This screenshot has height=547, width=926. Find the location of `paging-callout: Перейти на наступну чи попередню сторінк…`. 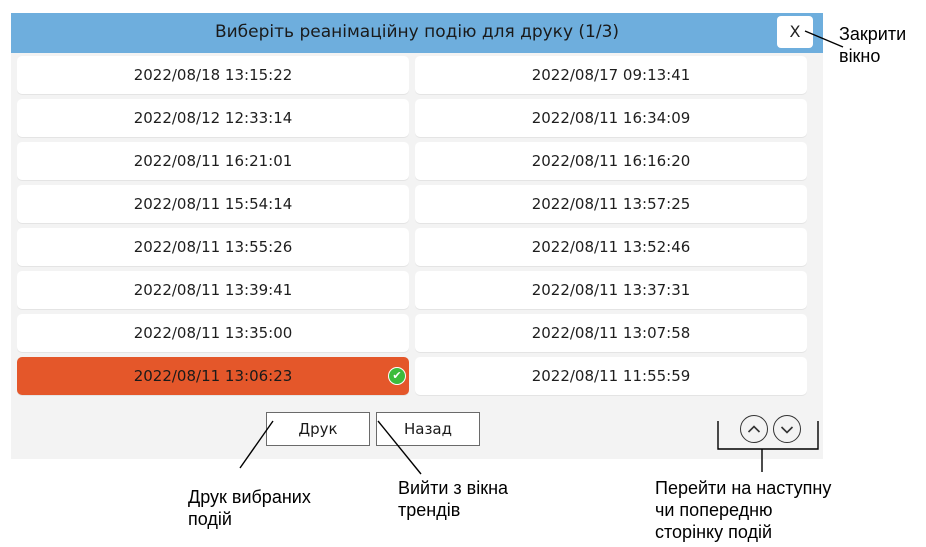

paging-callout: Перейти на наступну чи попередню сторінк… is located at coordinates (743, 510).